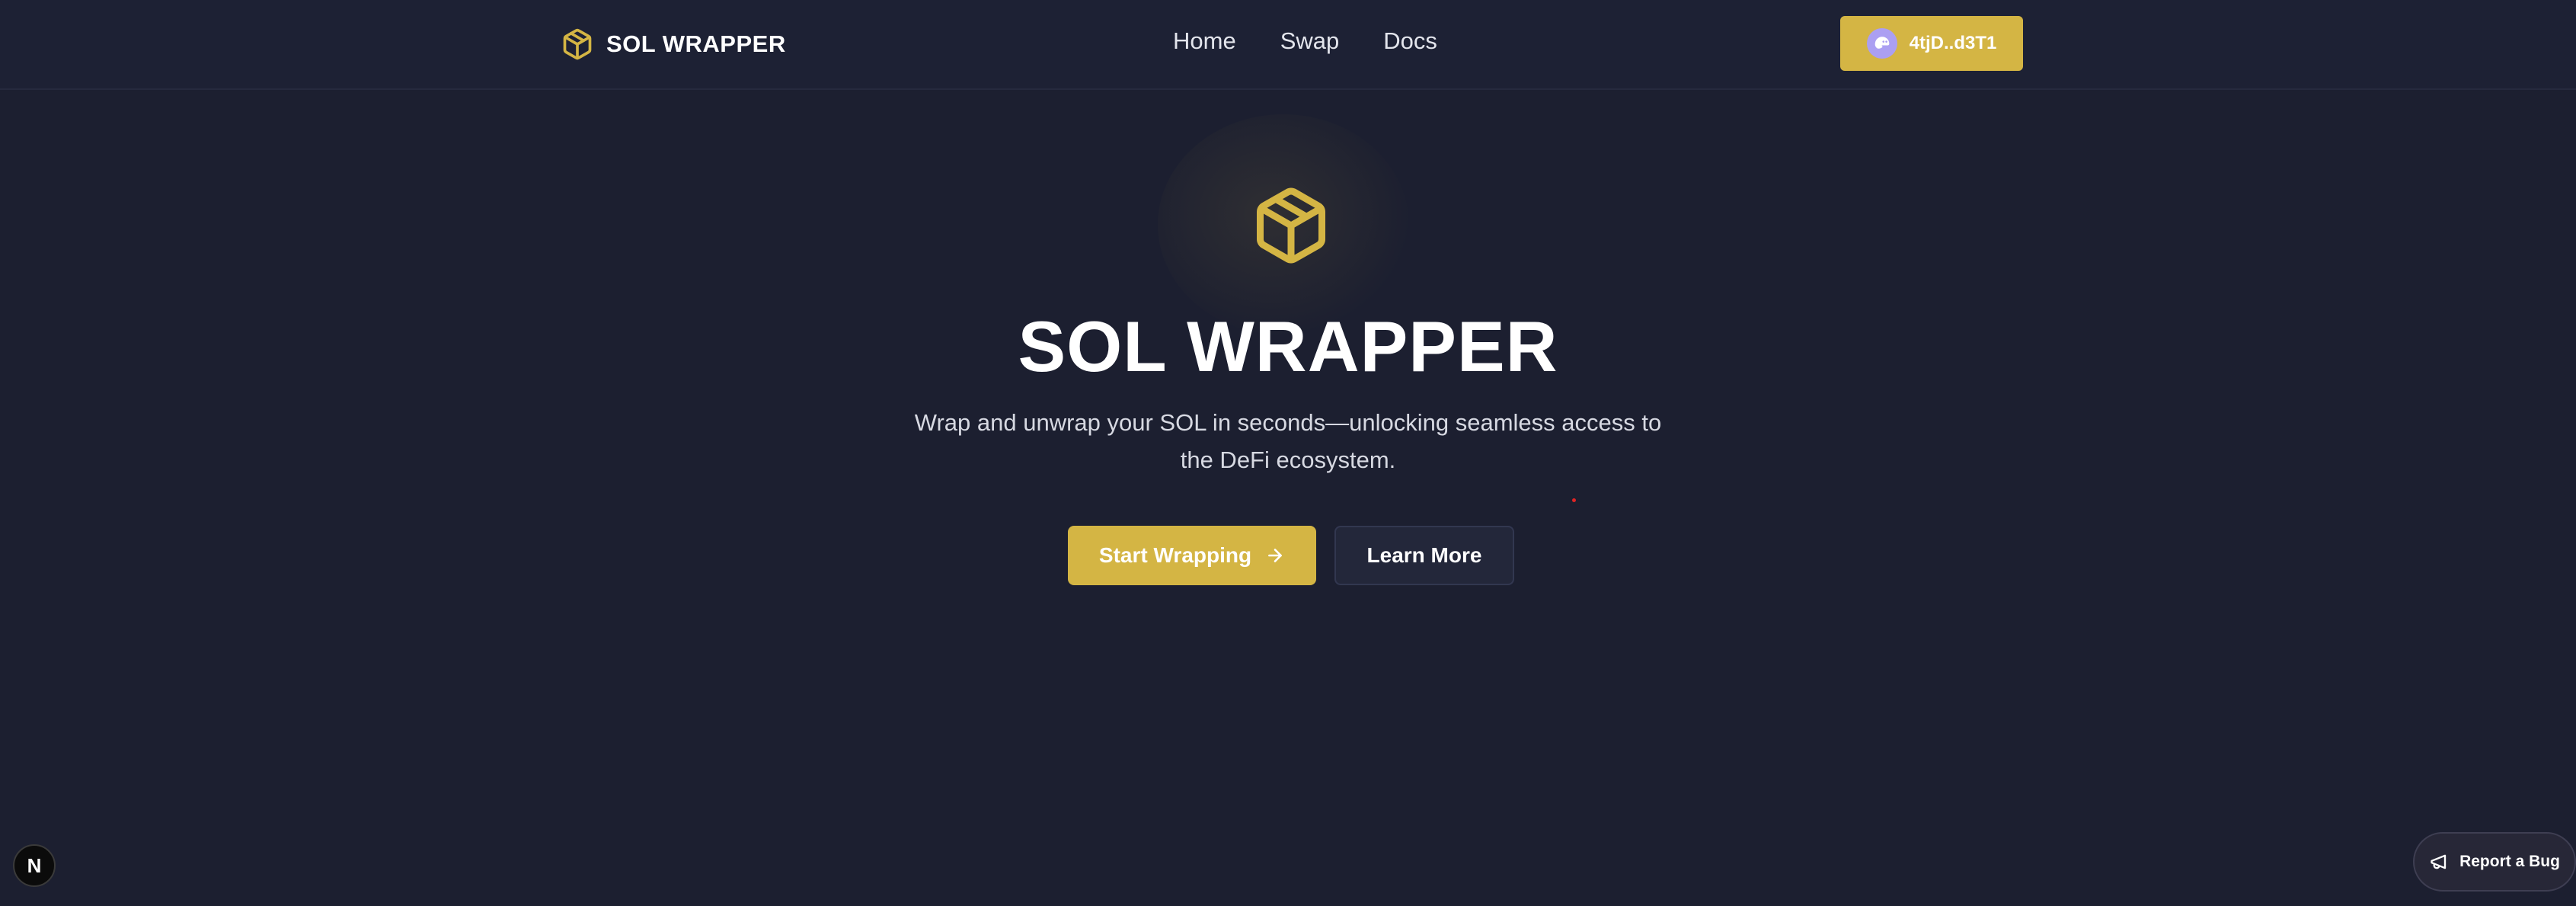 This screenshot has height=906, width=2576. I want to click on start-wrapping-label: Start Wrapping, so click(1175, 555).